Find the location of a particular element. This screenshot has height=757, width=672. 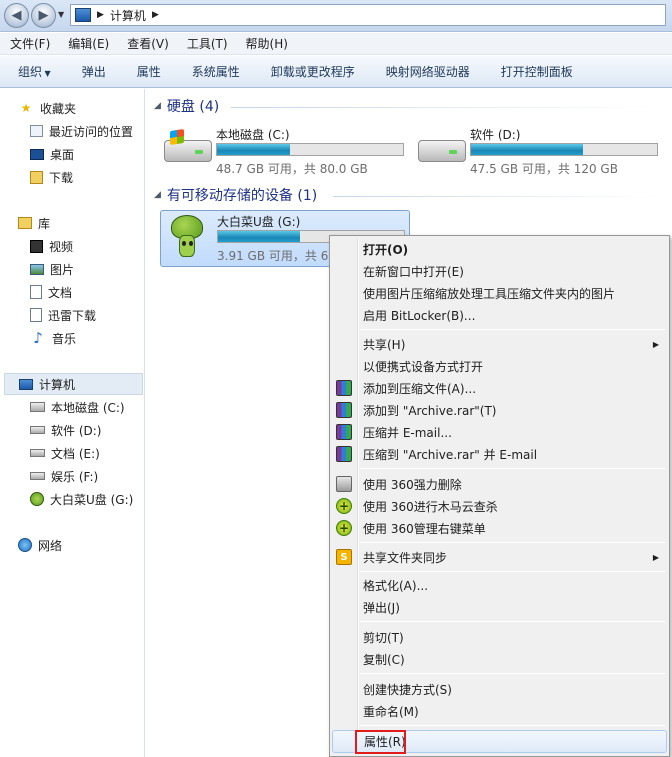

menu-portable-open: 以便携式设备方式打开 is located at coordinates (499, 366).